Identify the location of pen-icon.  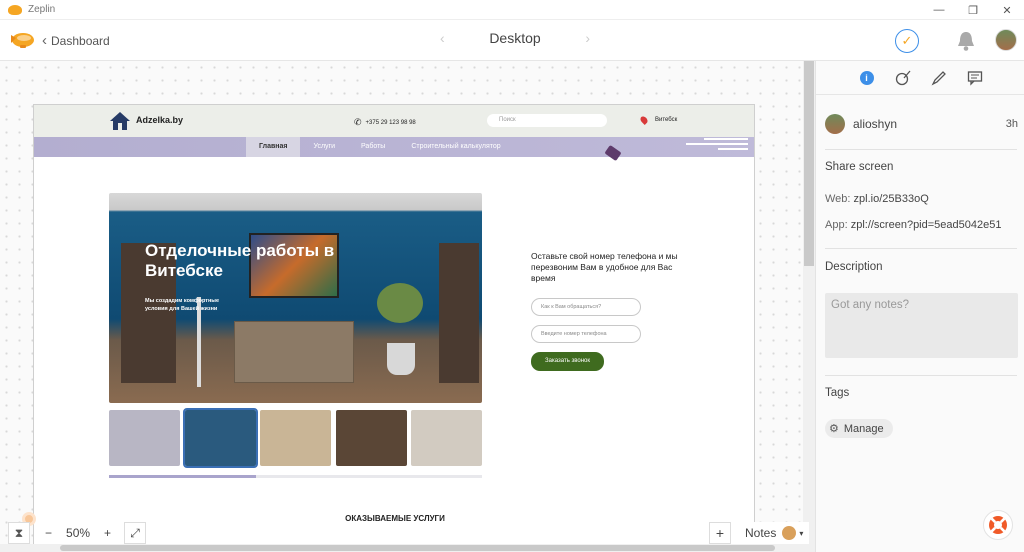
(938, 77).